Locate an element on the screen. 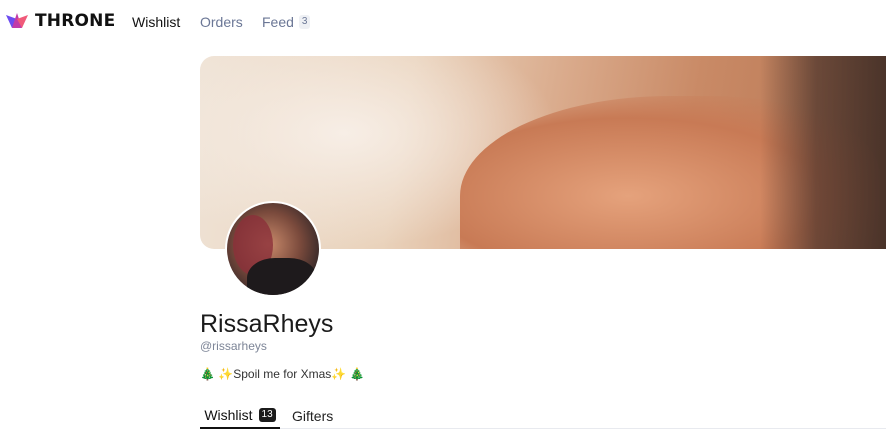  avatar-detail is located at coordinates (282, 276).